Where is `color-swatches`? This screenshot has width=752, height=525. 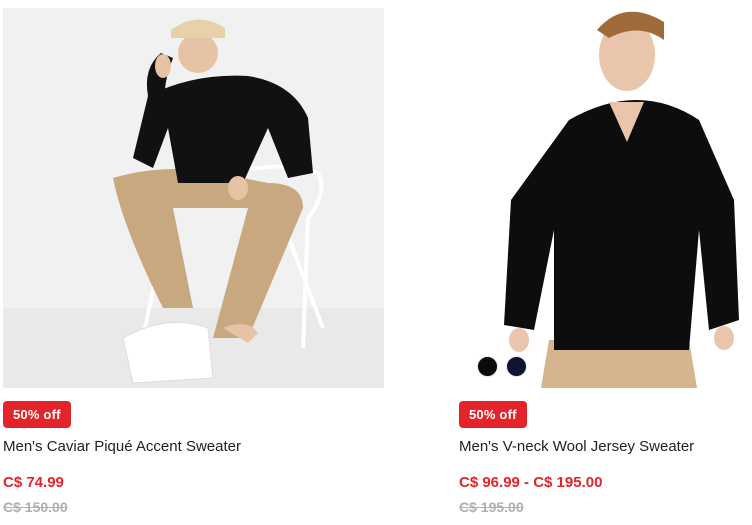
color-swatches is located at coordinates (502, 366).